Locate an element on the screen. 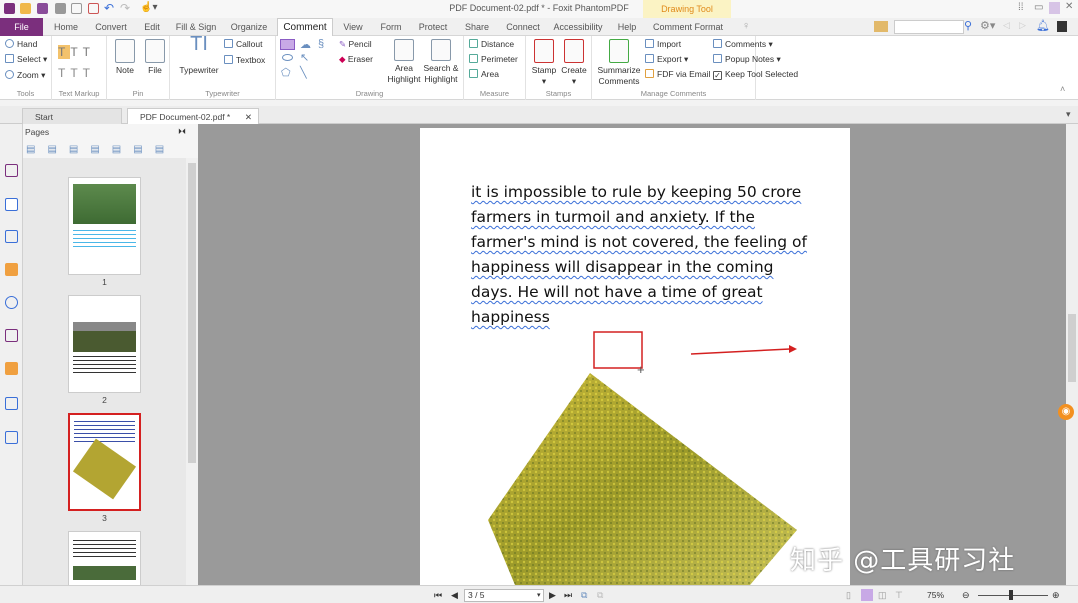 Image resolution: width=1078 pixels, height=603 pixels. tab-form: Form is located at coordinates (391, 27).